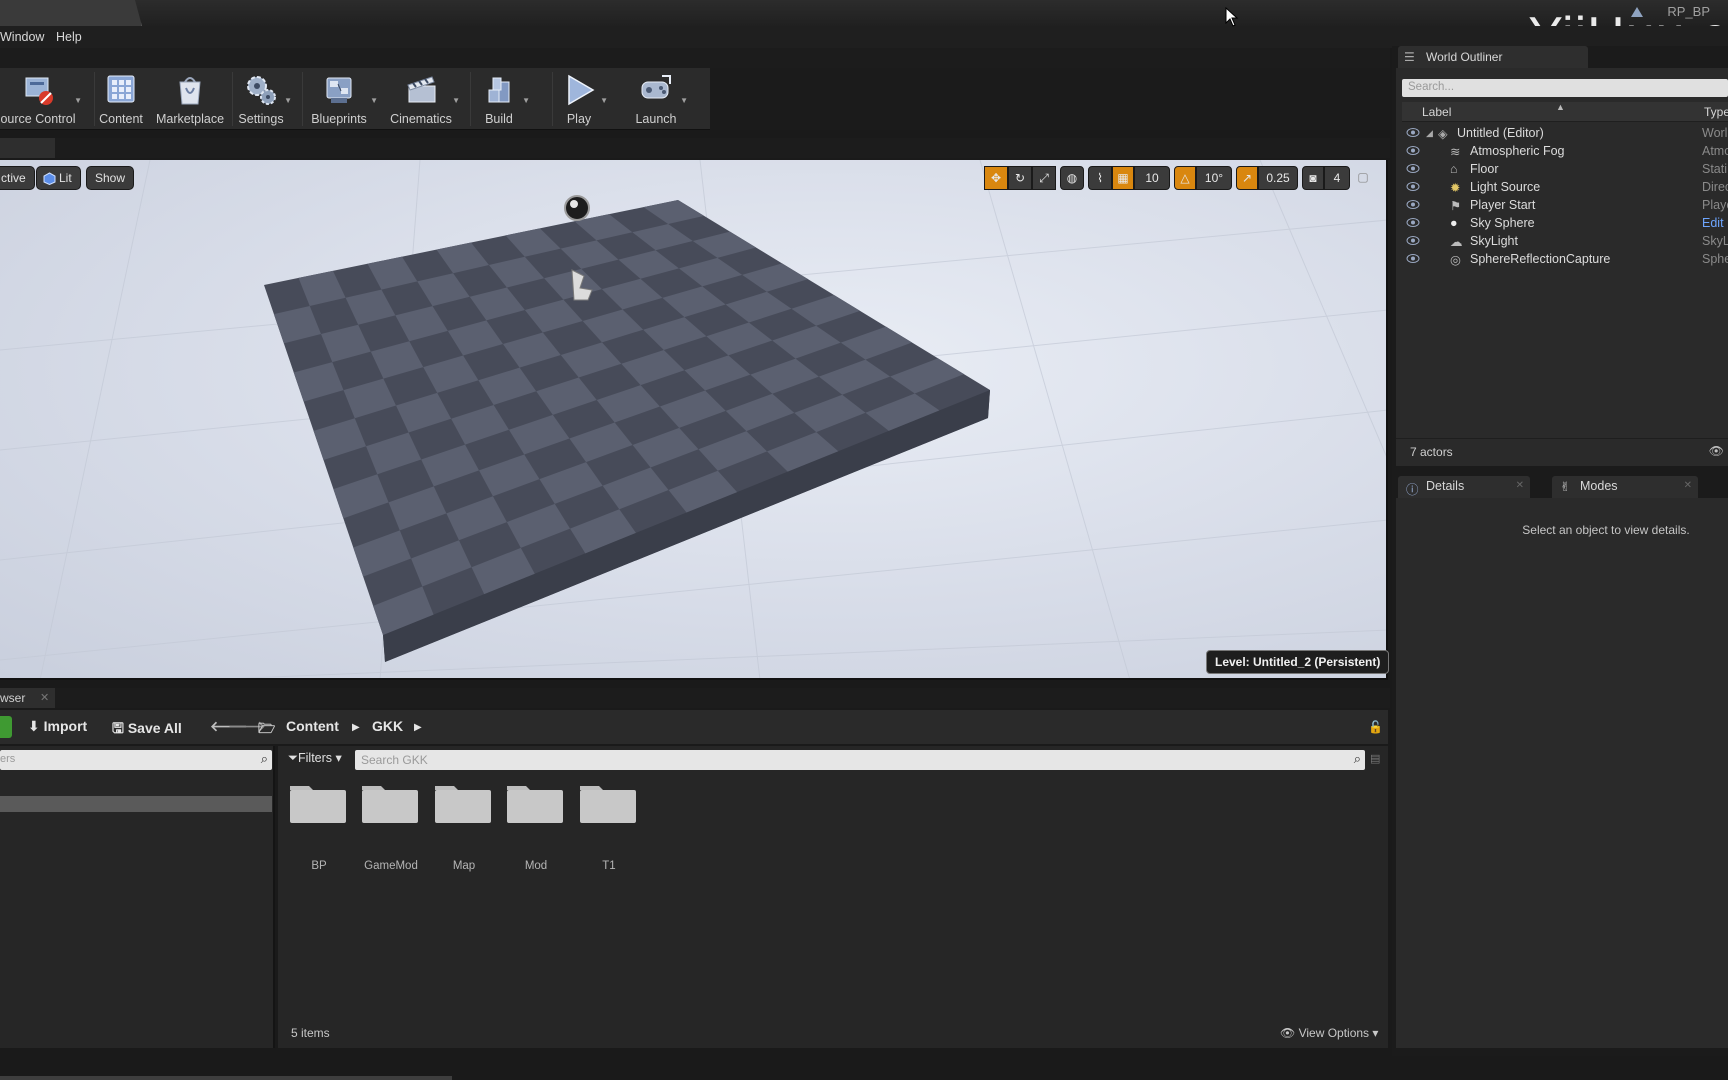 The width and height of the screenshot is (1728, 1080). I want to click on outliner-row-sphere-reflection-capture: ◎ SphereReflectionCapture Sphe, so click(1565, 259).